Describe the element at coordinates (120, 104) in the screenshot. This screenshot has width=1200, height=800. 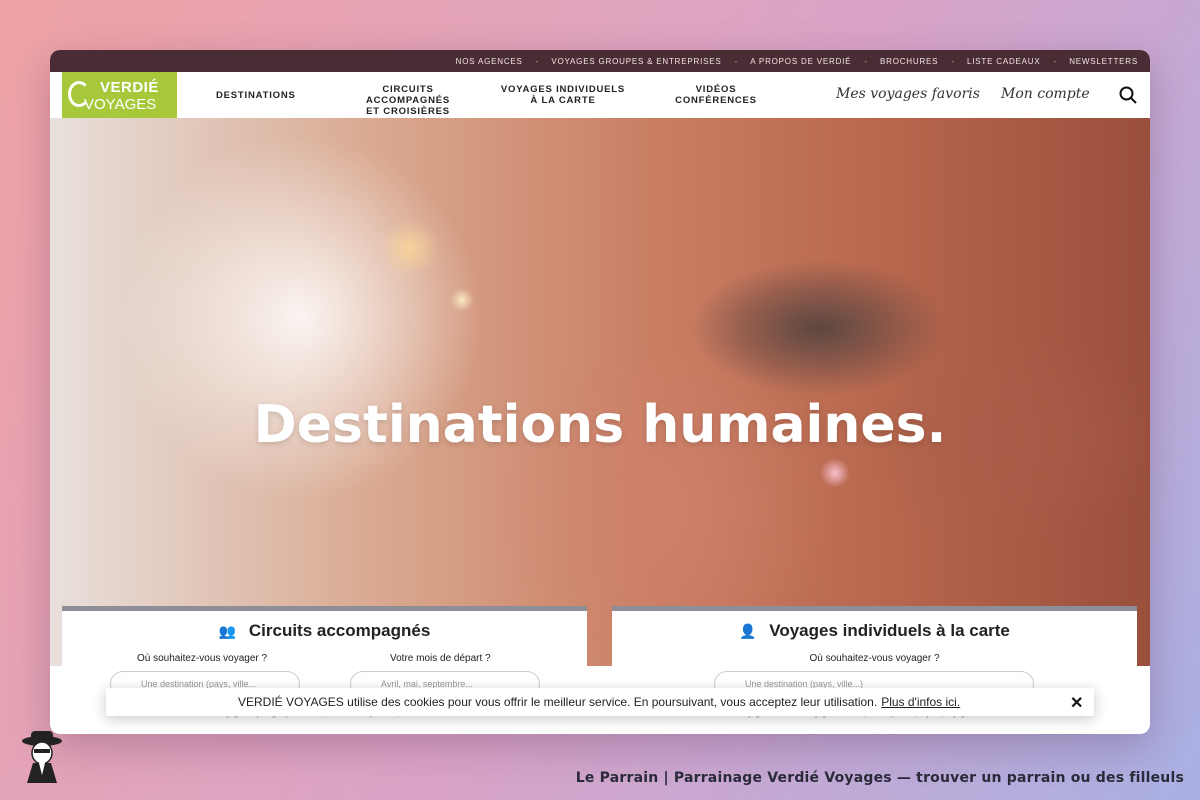
I see `logo-text-line2: VOYAGES` at that location.